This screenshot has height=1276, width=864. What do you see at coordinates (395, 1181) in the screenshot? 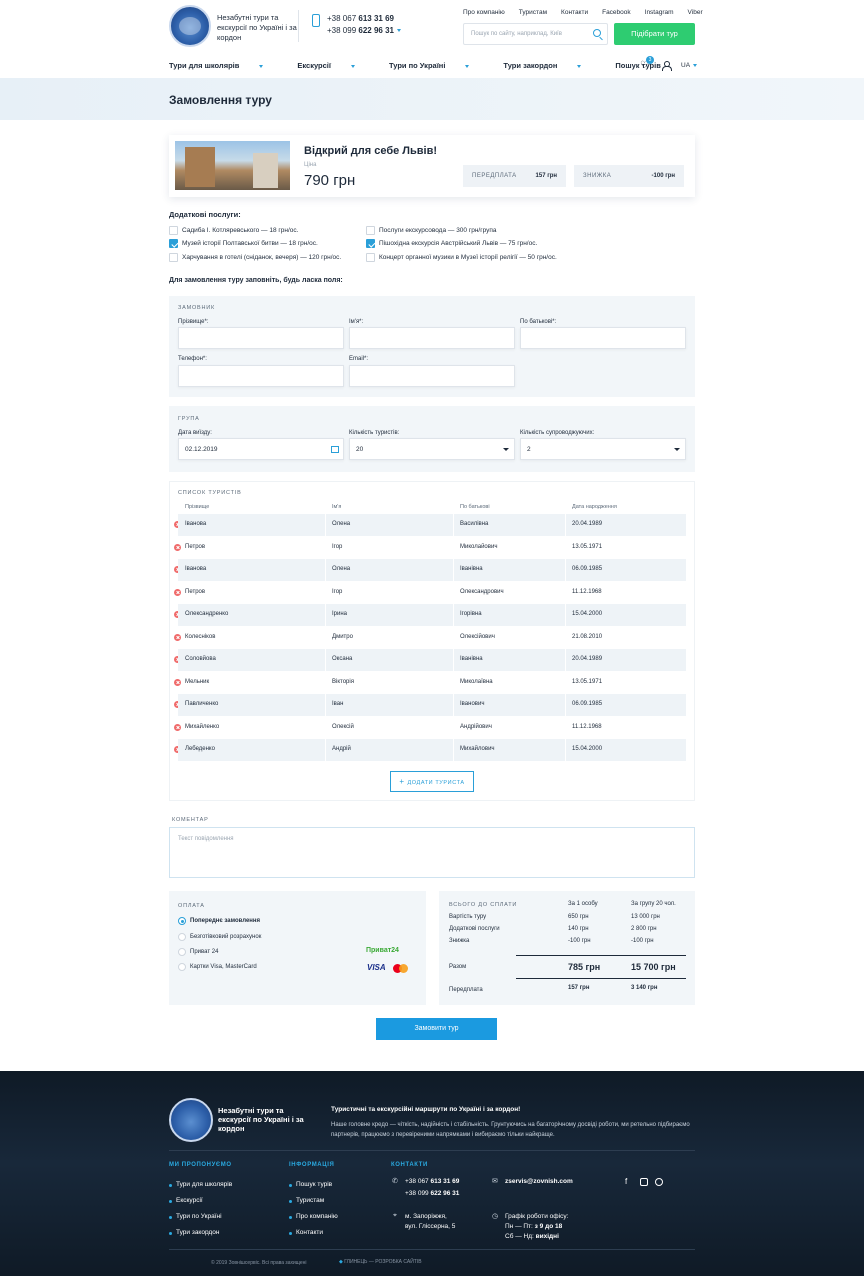
I see `phone-icon: ✆` at bounding box center [395, 1181].